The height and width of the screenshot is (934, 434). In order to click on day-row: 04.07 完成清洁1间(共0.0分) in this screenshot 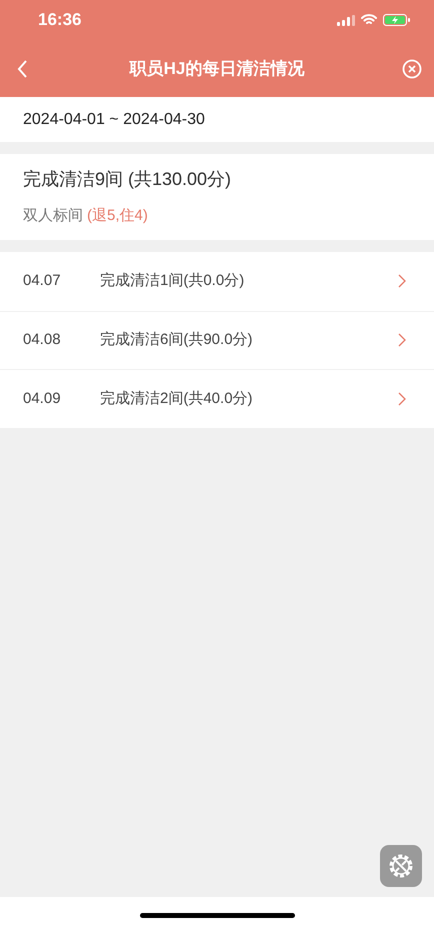, I will do `click(217, 281)`.